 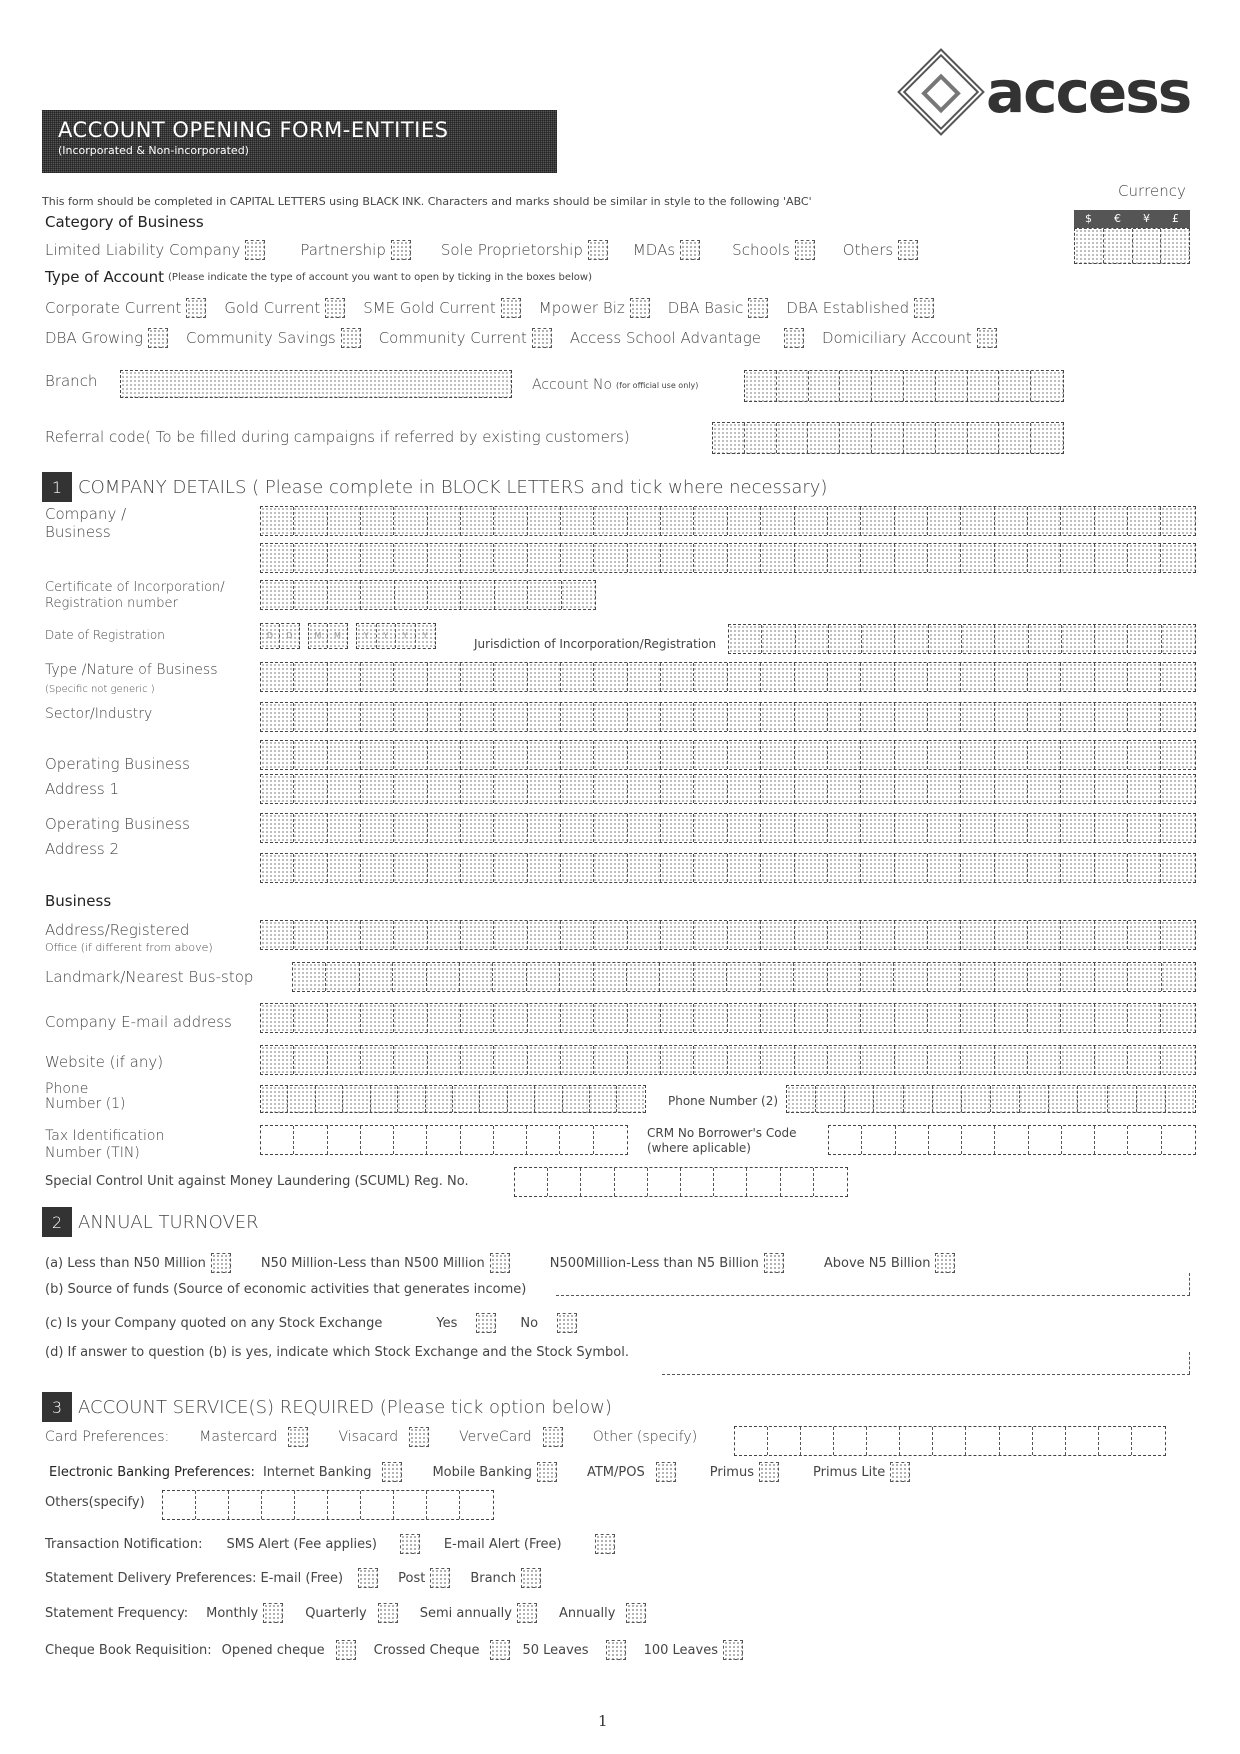 What do you see at coordinates (289, 636) in the screenshot?
I see `char-cell: D` at bounding box center [289, 636].